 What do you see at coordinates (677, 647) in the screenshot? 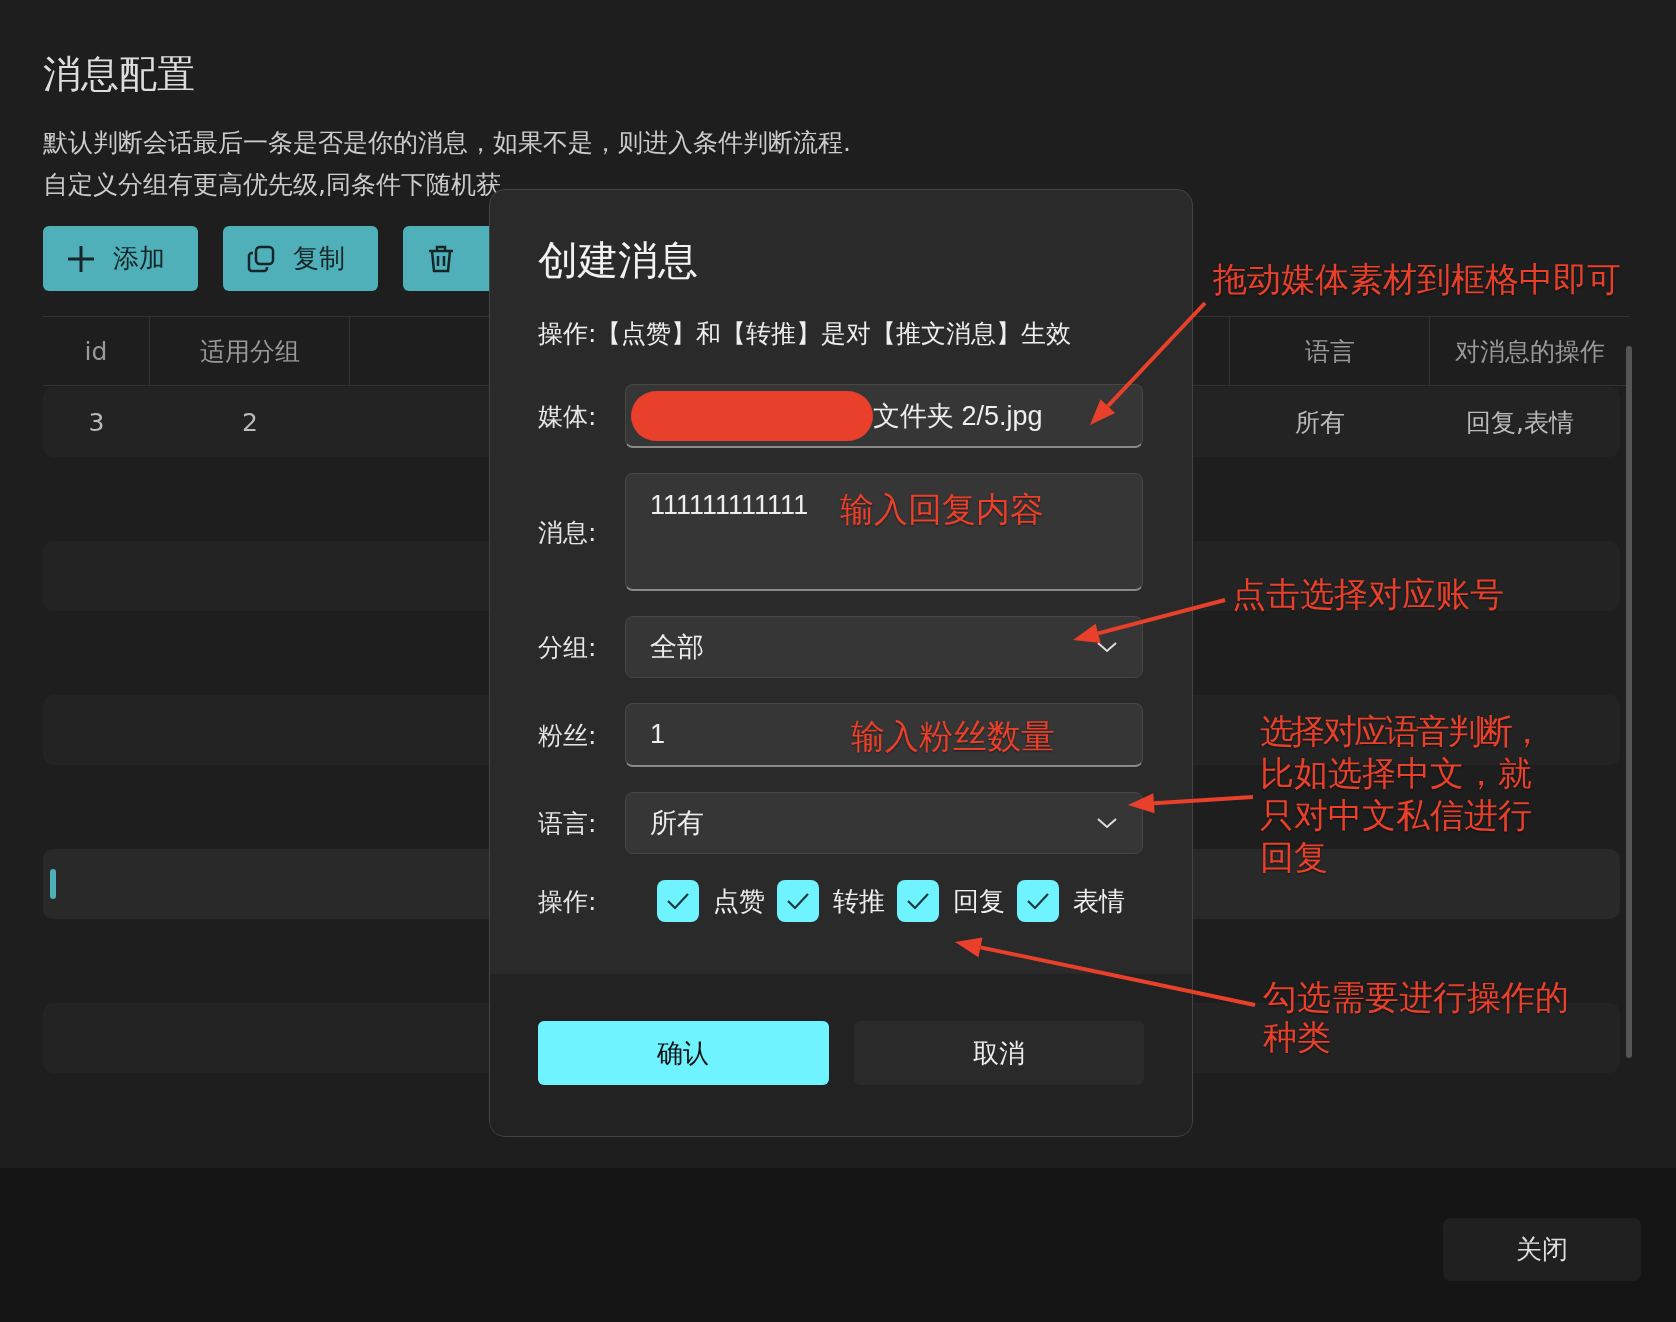
I see `dropdown-value: 全部` at bounding box center [677, 647].